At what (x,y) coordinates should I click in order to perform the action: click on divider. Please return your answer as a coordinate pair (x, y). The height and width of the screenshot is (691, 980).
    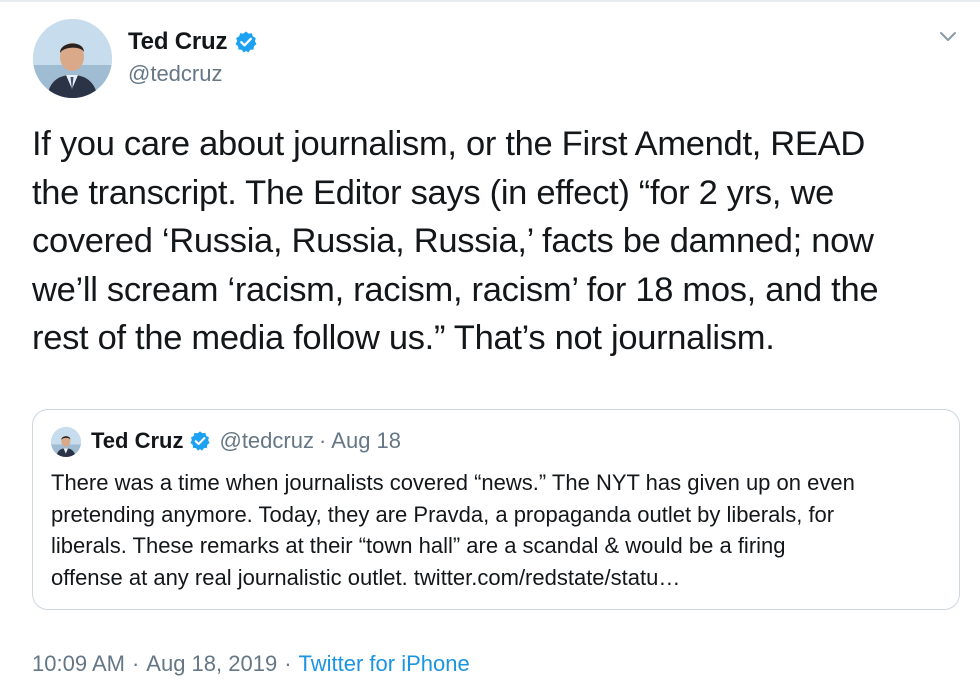
    Looking at the image, I should click on (490, 1).